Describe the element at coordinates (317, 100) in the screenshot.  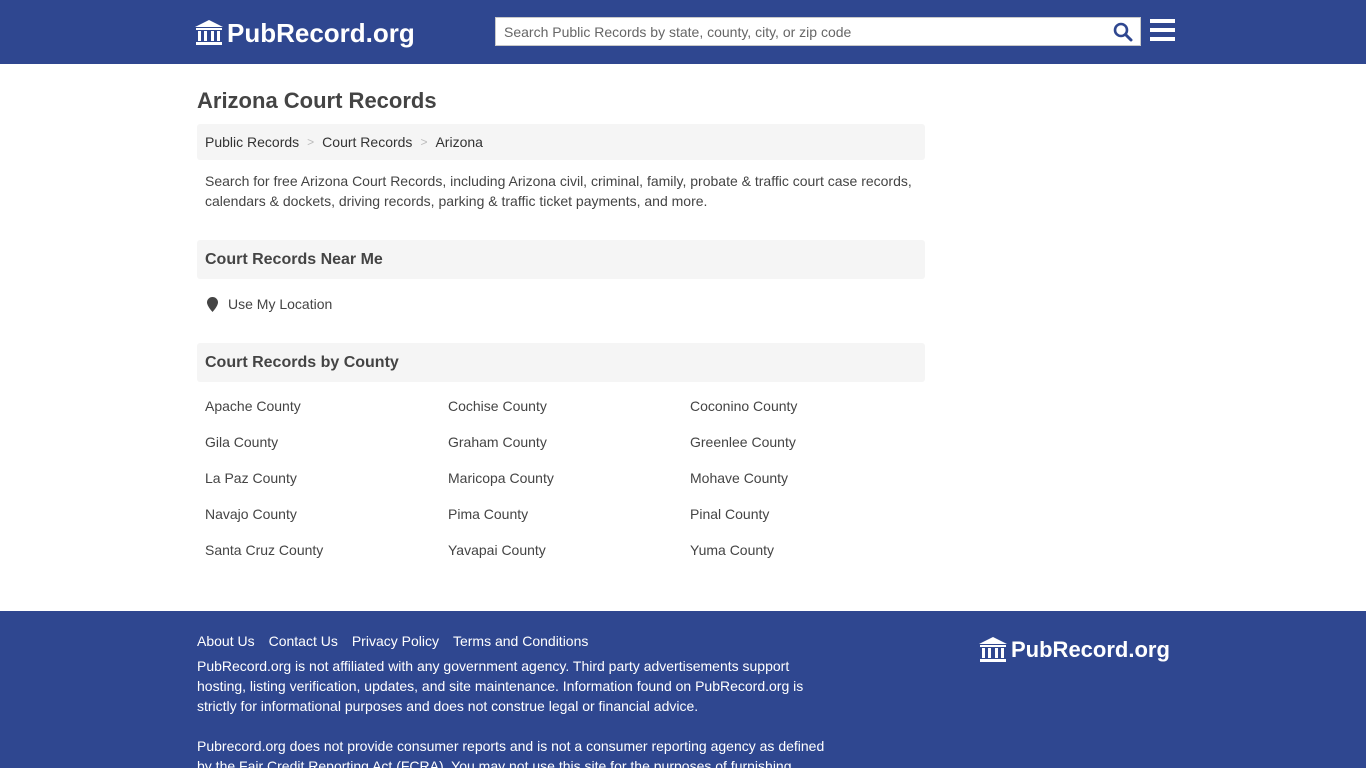
I see `page-title: Arizona Court Records` at that location.